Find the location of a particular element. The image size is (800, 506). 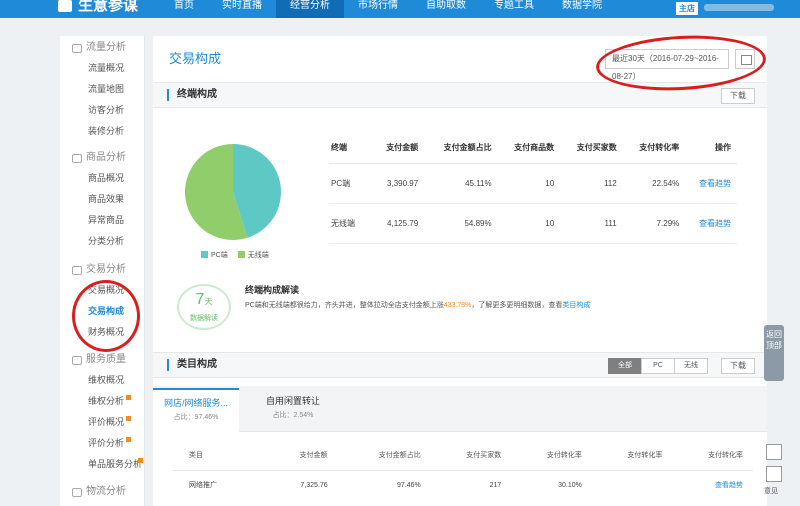

sidebar-item-label: 单品服务分析 is located at coordinates (115, 464).